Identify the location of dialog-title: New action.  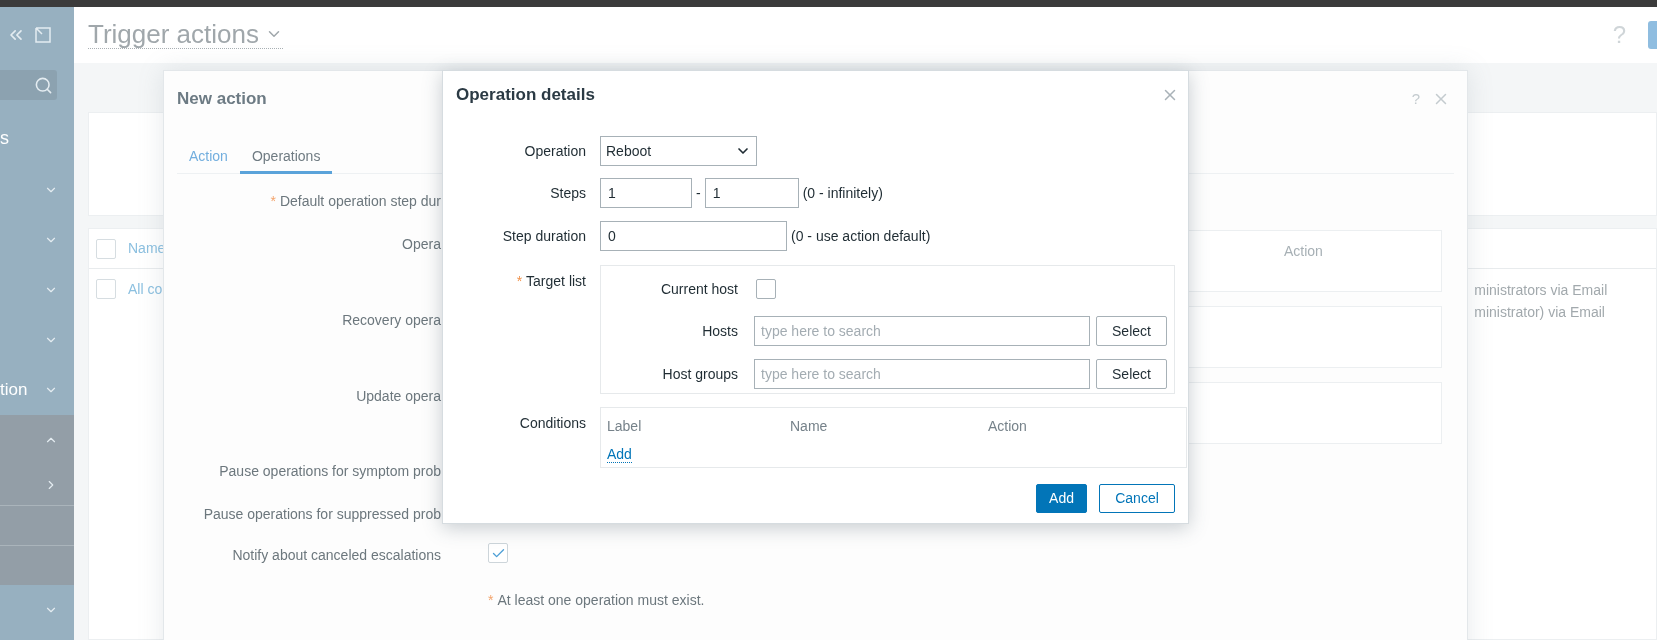
(222, 99).